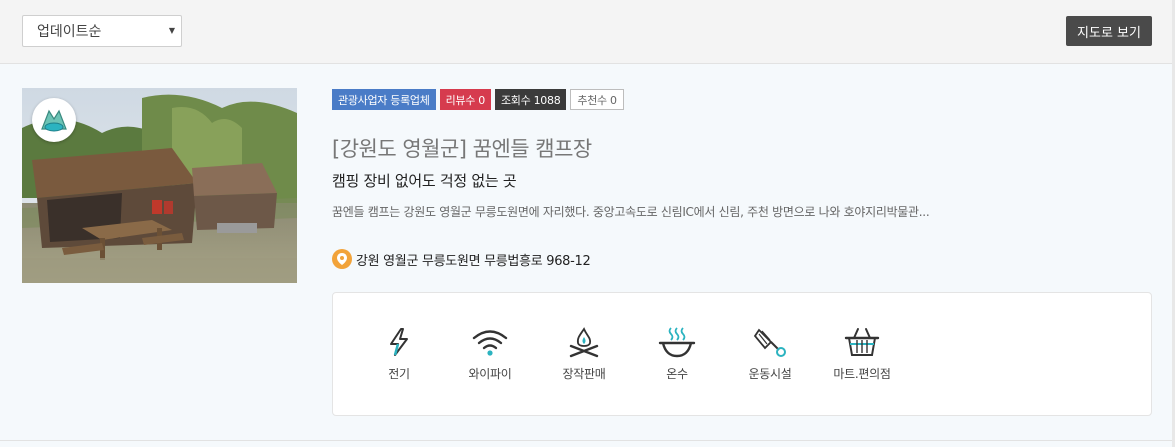  Describe the element at coordinates (677, 374) in the screenshot. I see `amenity-label: 온수` at that location.